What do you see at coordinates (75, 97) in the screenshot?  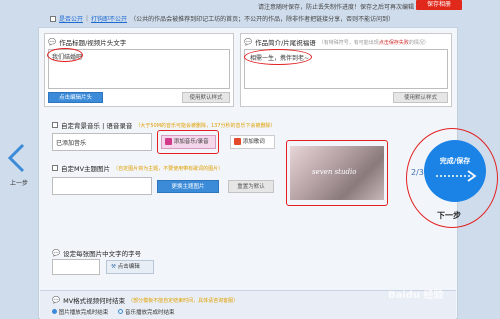 I see `edit-intro-button: 点击编辑片头` at bounding box center [75, 97].